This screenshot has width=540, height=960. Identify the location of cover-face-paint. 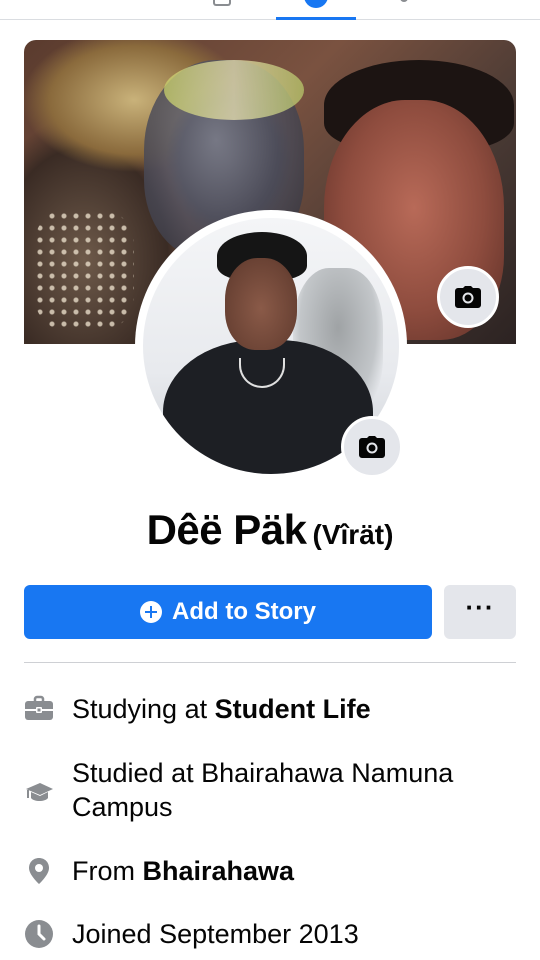
(234, 90).